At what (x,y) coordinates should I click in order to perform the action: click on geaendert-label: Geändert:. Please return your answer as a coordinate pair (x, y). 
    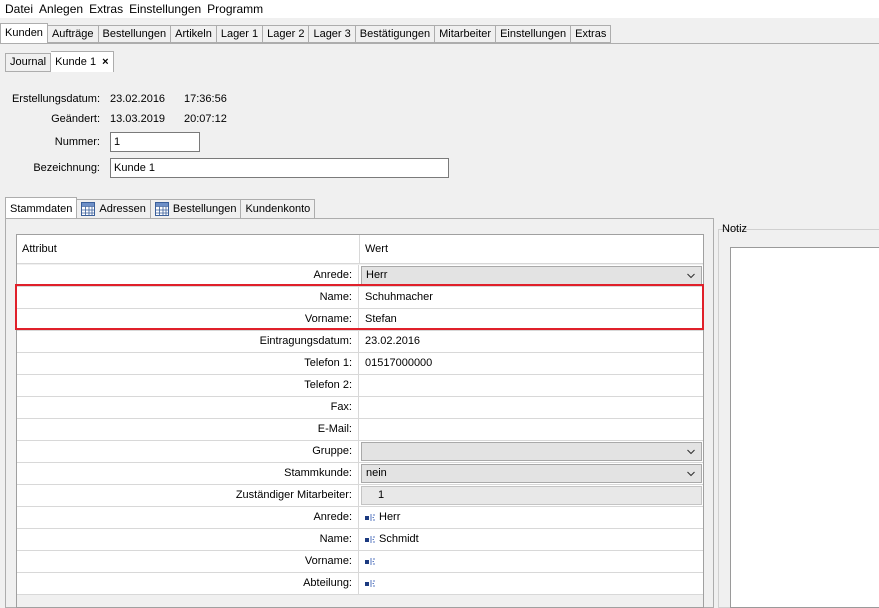
    Looking at the image, I should click on (75, 119).